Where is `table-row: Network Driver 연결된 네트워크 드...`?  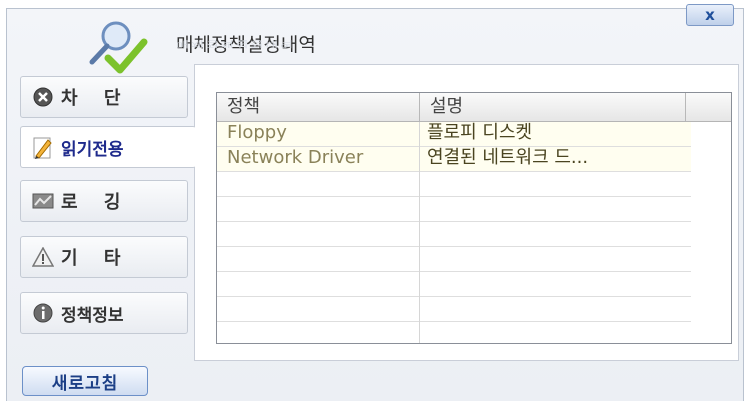
table-row: Network Driver 연결된 네트워크 드... is located at coordinates (454, 159).